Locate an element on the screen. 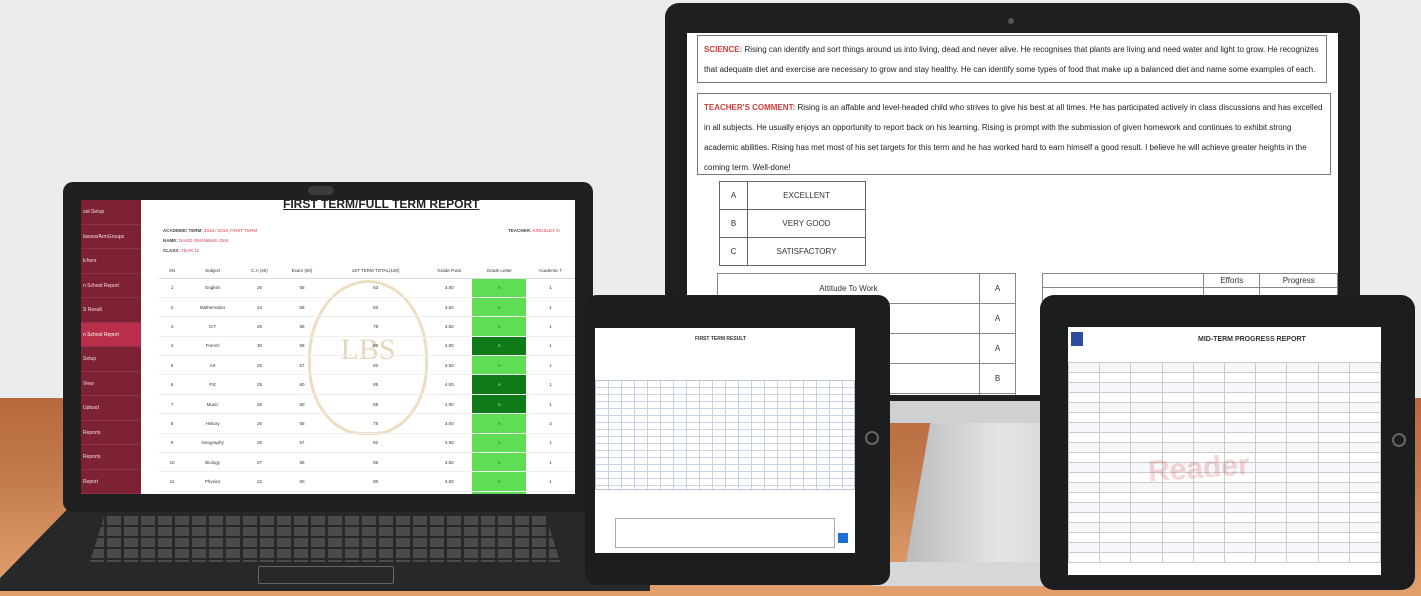 The width and height of the screenshot is (1421, 596). cell-gp: 4.00 is located at coordinates (449, 384).